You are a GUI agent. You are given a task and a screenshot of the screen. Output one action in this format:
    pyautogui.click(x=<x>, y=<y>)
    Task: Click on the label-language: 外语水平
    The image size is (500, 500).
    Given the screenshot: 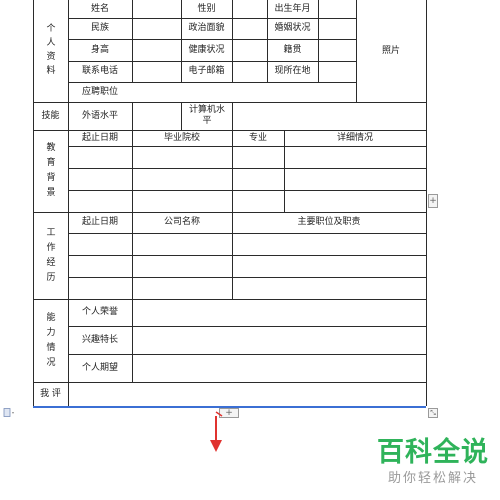 What is the action you would take?
    pyautogui.click(x=99, y=115)
    